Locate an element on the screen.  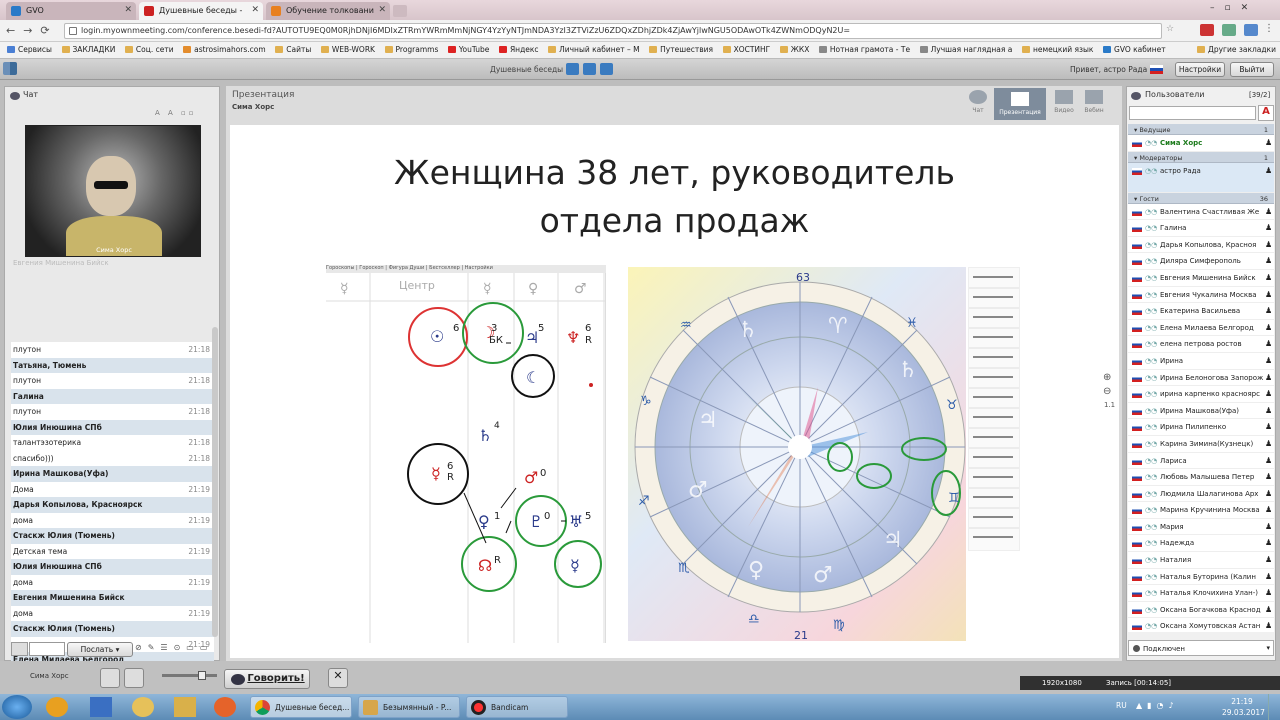
bookmark-item: GVO кабинет is located at coordinates (1134, 48).